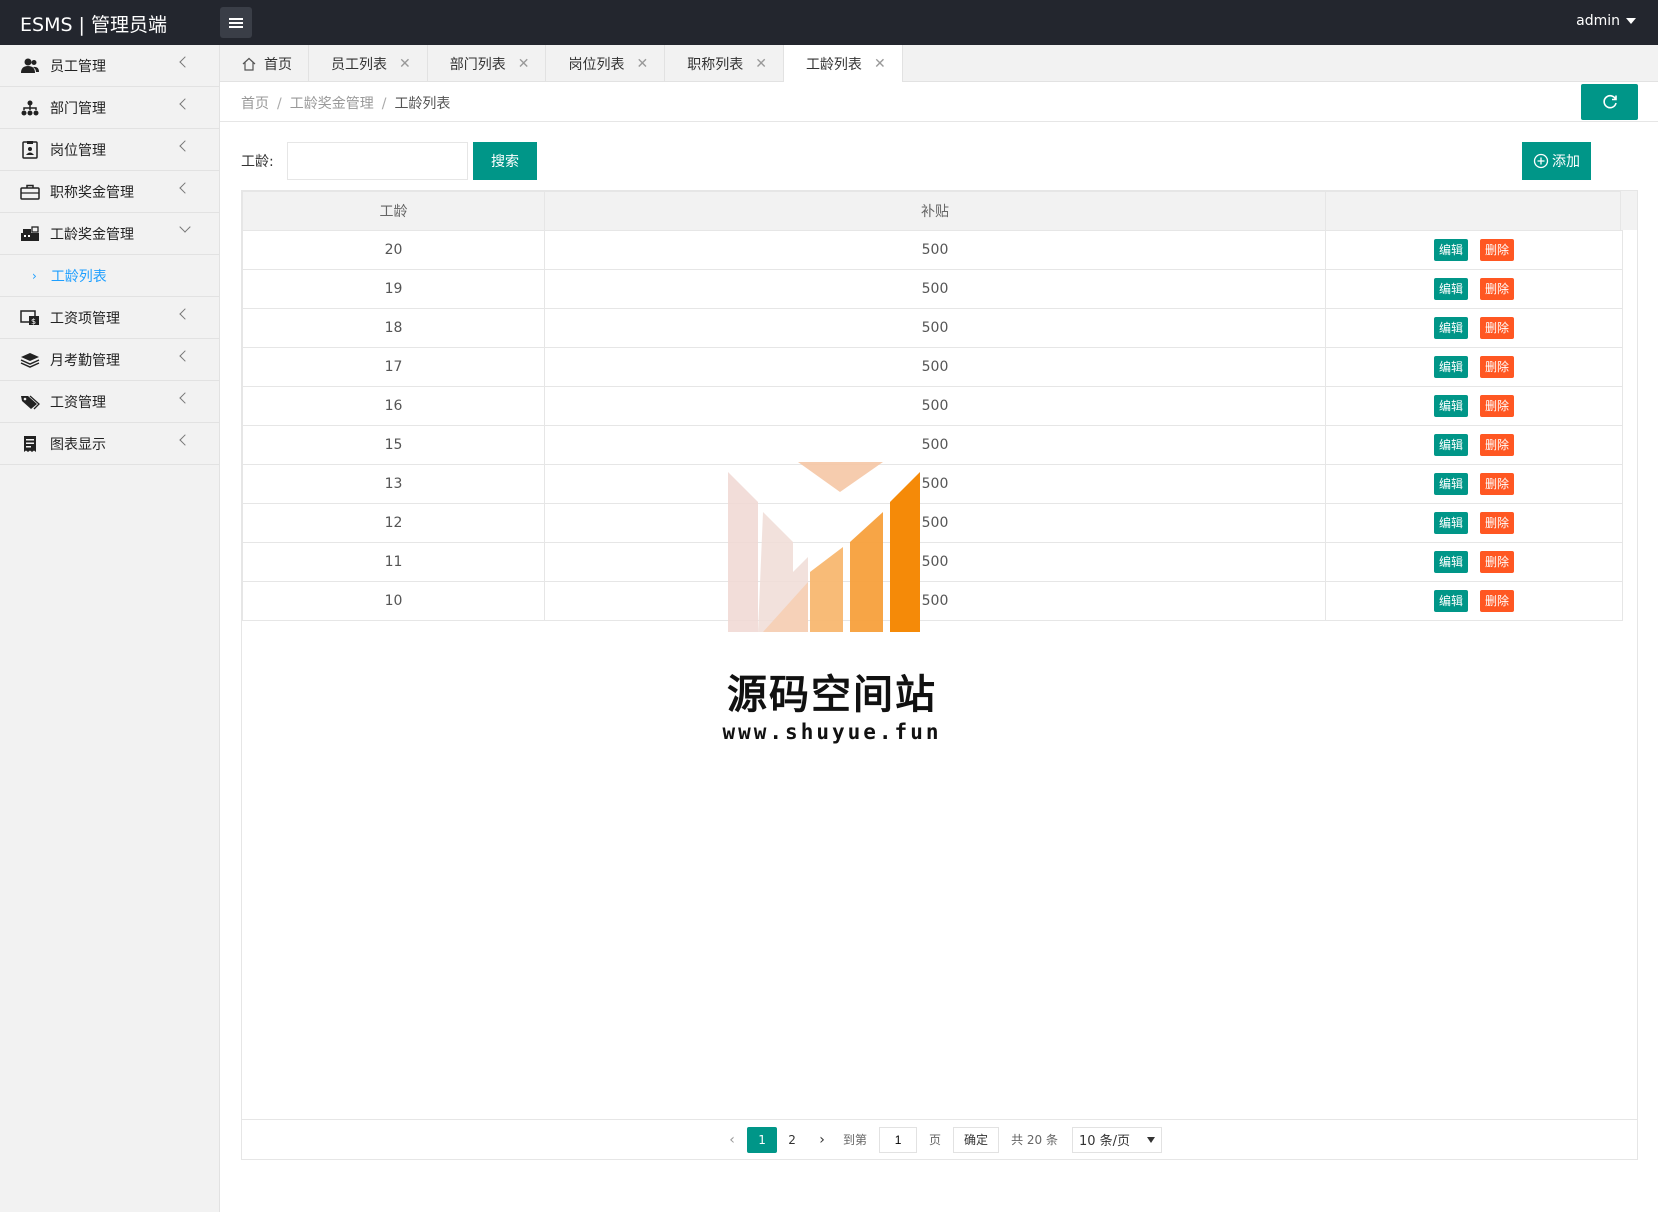 This screenshot has width=1658, height=1212. What do you see at coordinates (264, 63) in the screenshot?
I see `tab-home: 首页` at bounding box center [264, 63].